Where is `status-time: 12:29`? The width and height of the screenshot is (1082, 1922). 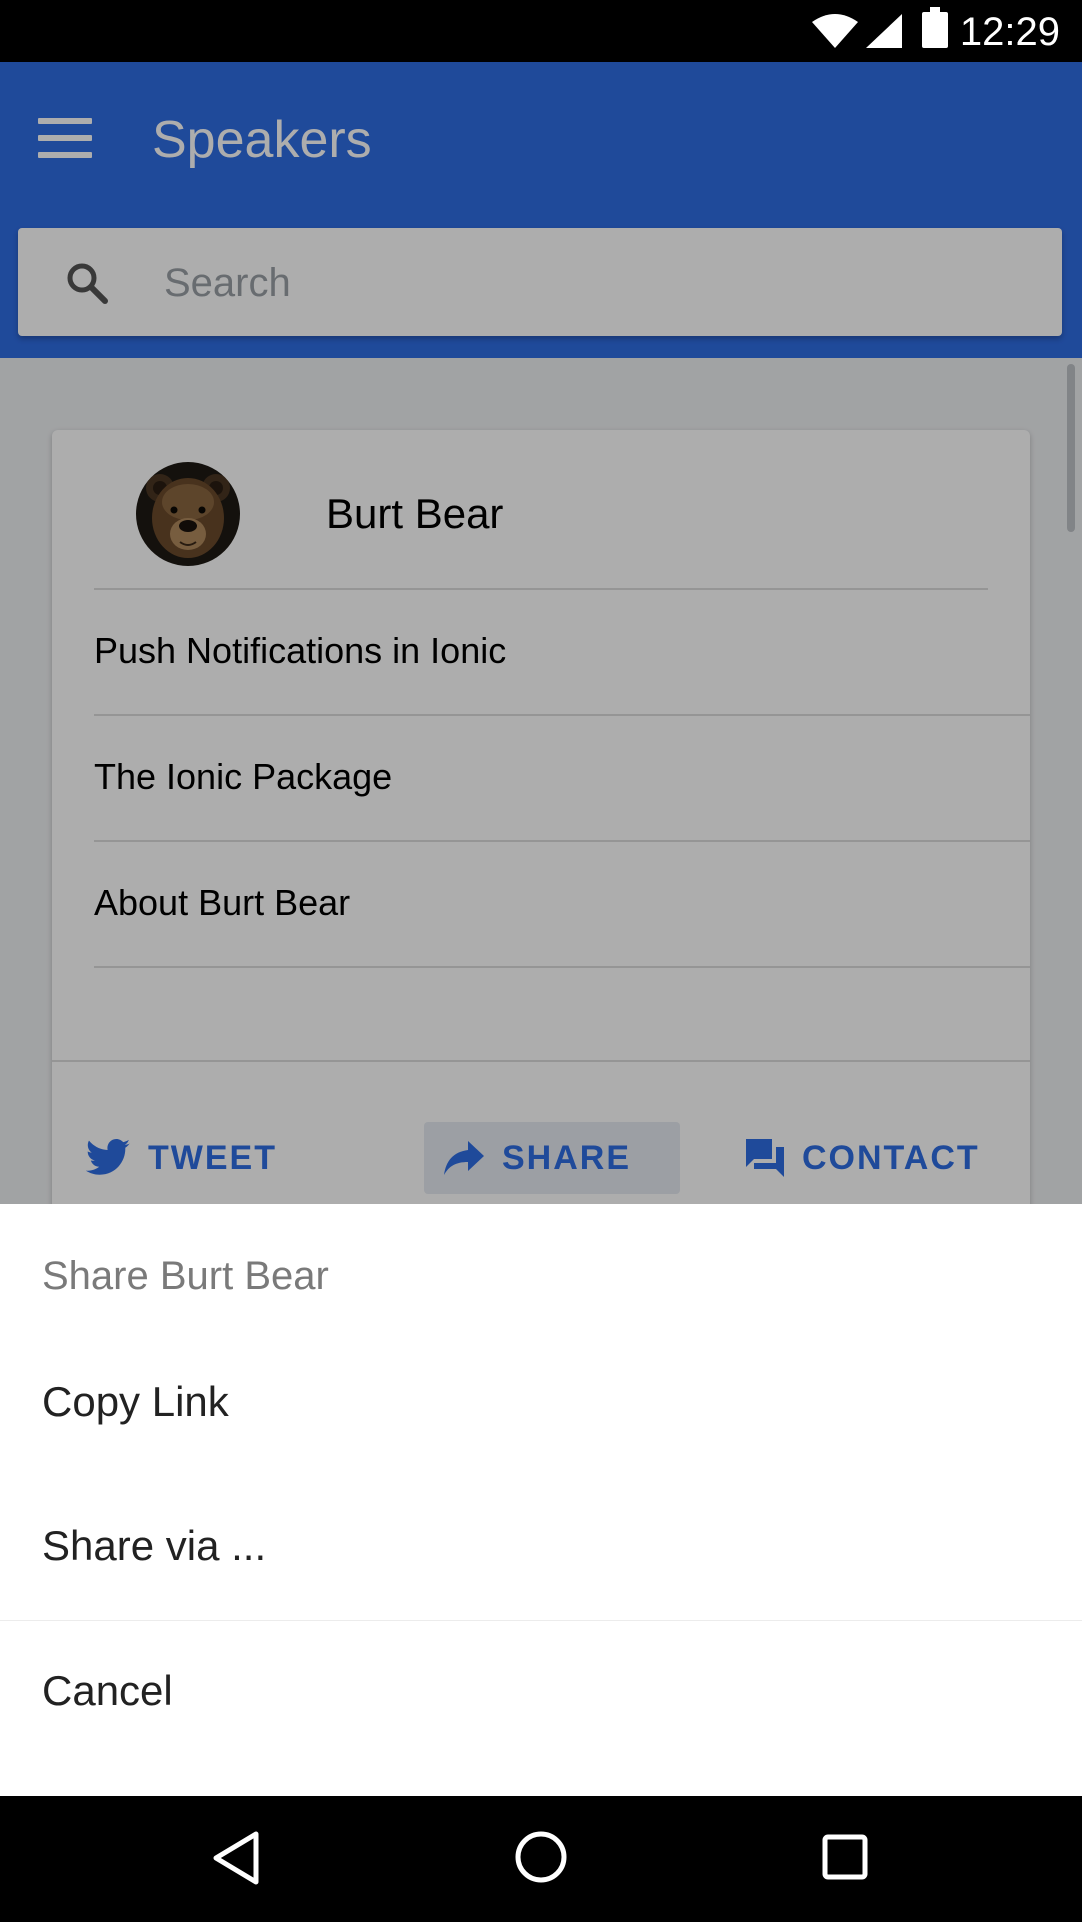 status-time: 12:29 is located at coordinates (1009, 32).